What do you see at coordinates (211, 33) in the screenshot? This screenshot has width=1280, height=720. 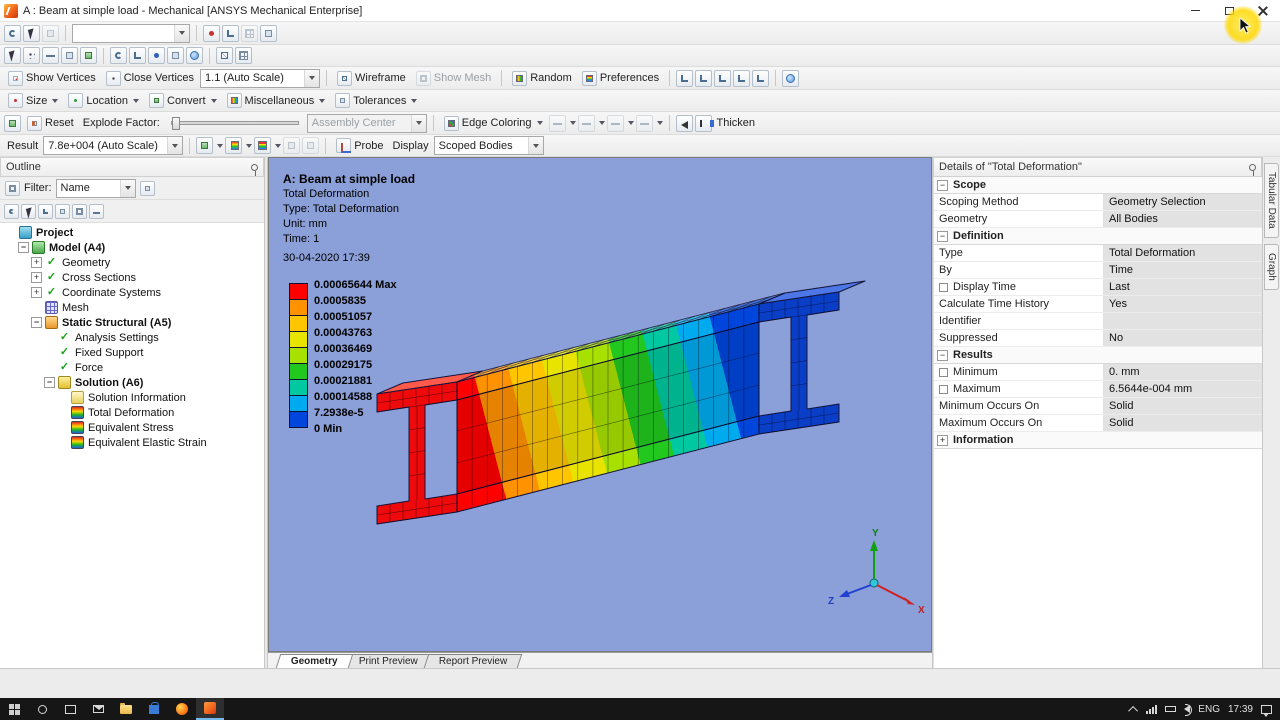 I see `solve-icon` at bounding box center [211, 33].